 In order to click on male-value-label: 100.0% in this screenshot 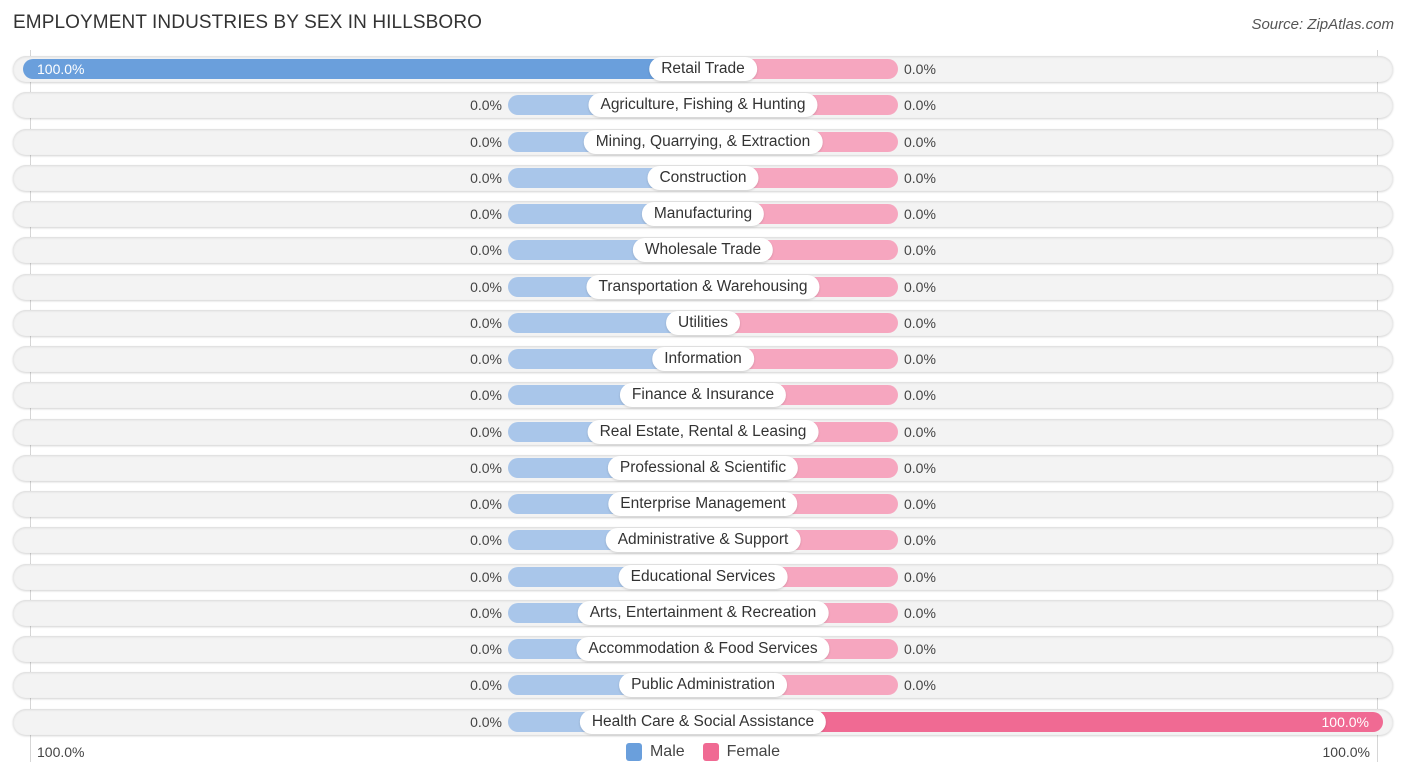, I will do `click(61, 69)`.